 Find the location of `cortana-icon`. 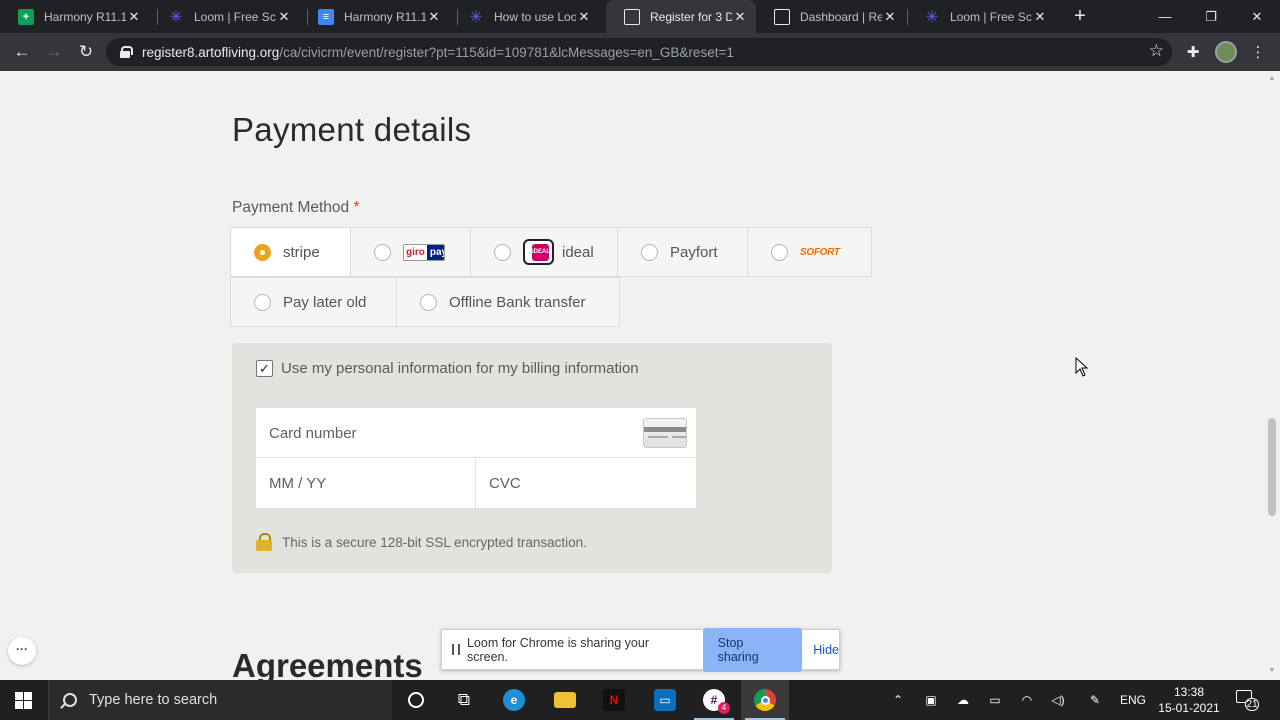

cortana-icon is located at coordinates (416, 700).